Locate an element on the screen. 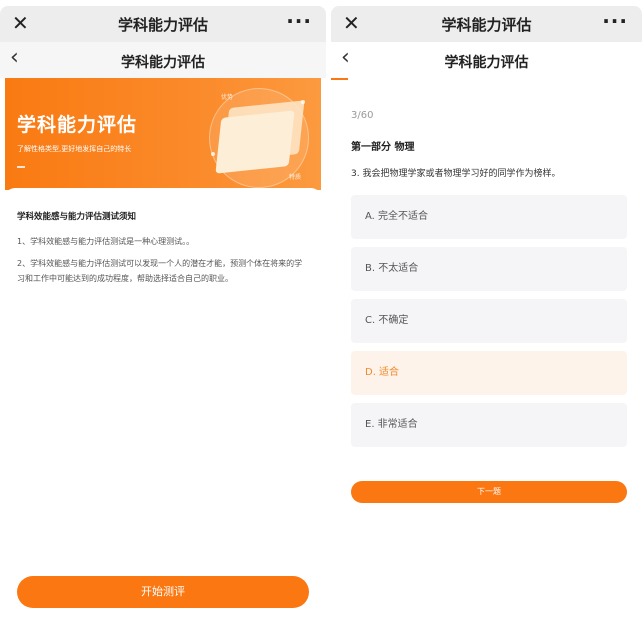 The width and height of the screenshot is (642, 632). banner-subtitle: 了解性格类型,更好地发挥自己的特长 is located at coordinates (74, 149).